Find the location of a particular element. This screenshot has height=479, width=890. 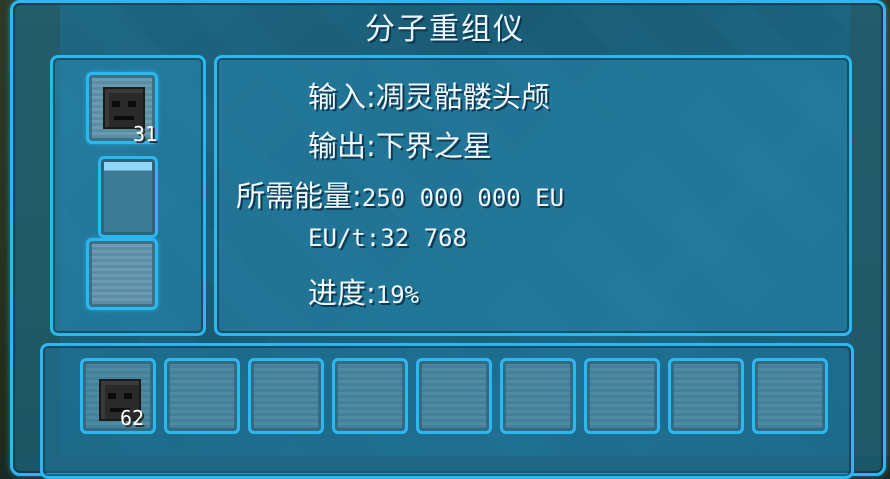

progress-row: 进度:19% is located at coordinates (363, 291).